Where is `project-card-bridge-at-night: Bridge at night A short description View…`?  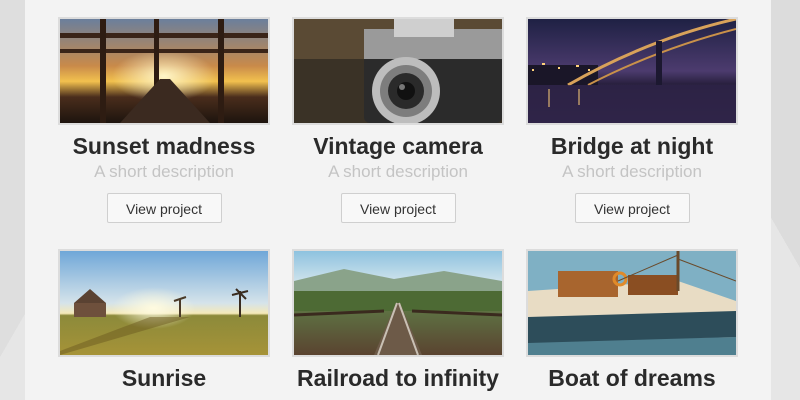 project-card-bridge-at-night: Bridge at night A short description View… is located at coordinates (632, 120).